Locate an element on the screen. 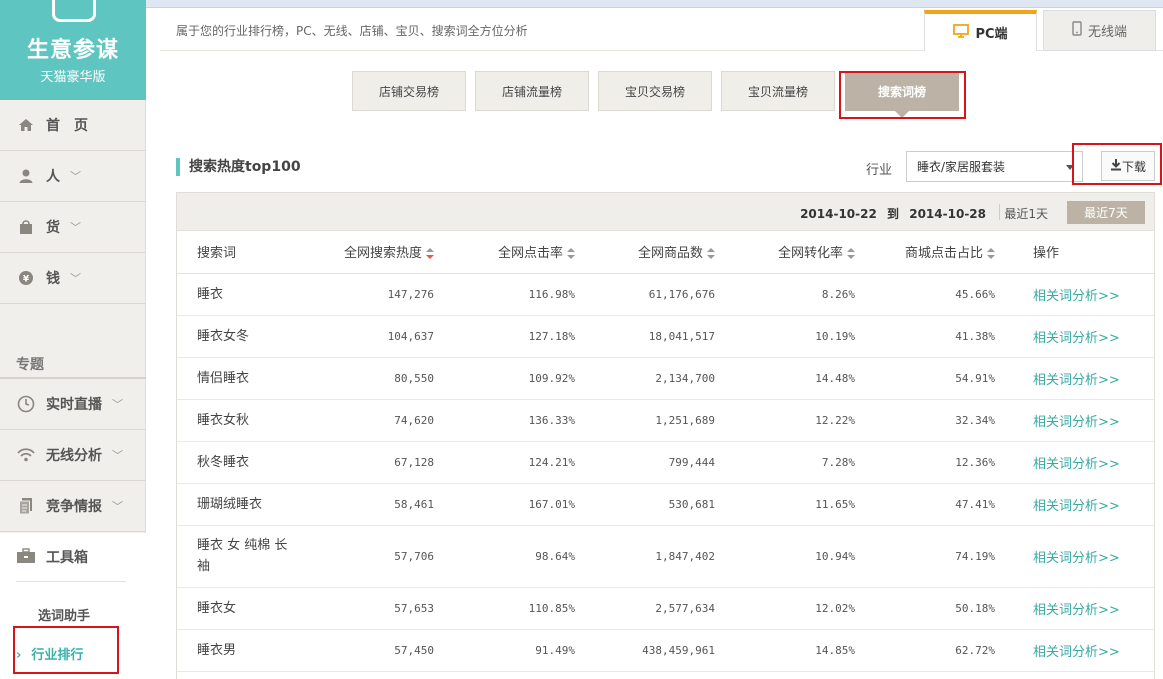 This screenshot has height=679, width=1163. phone-icon is located at coordinates (1077, 30).